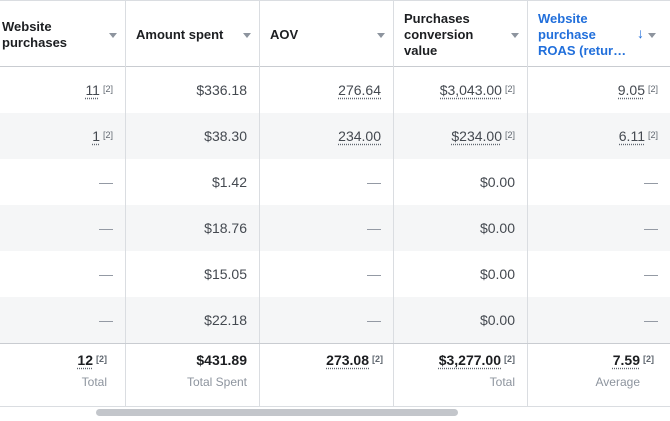  I want to click on total-label: Total Spent, so click(216, 382).